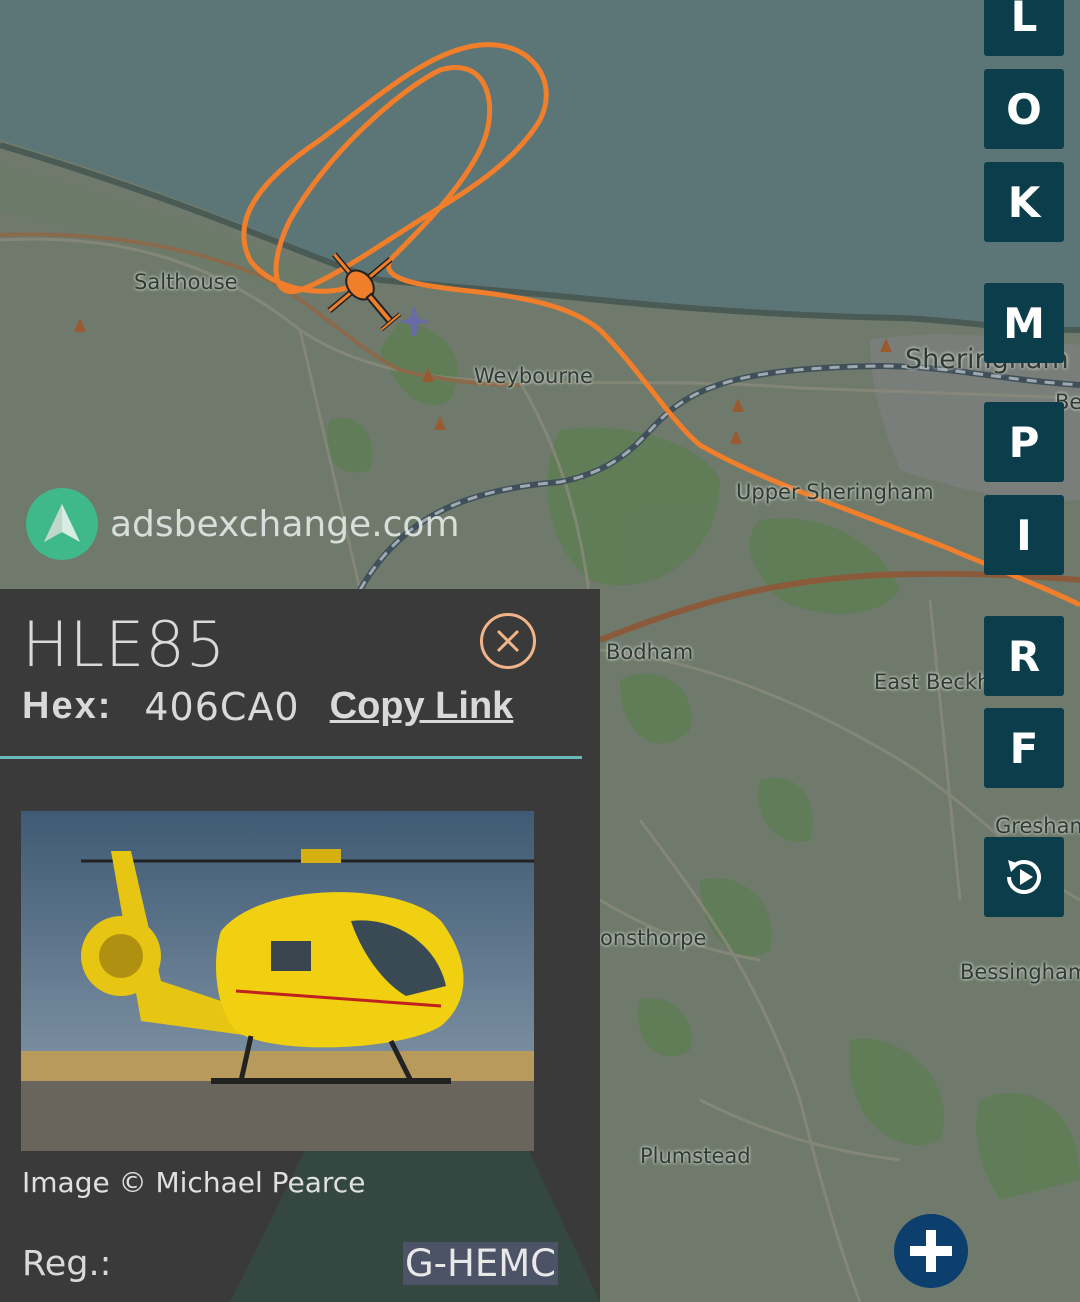 This screenshot has height=1302, width=1080. What do you see at coordinates (67, 706) in the screenshot?
I see `hex-label: Hex:` at bounding box center [67, 706].